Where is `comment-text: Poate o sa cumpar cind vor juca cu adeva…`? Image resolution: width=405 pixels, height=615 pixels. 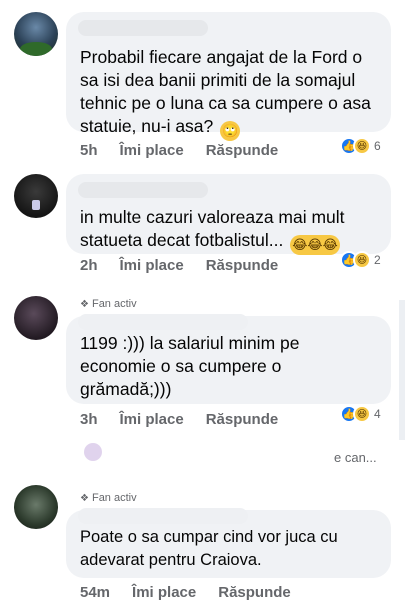 comment-text: Poate o sa cumpar cind vor juca cu adeva… is located at coordinates (209, 548).